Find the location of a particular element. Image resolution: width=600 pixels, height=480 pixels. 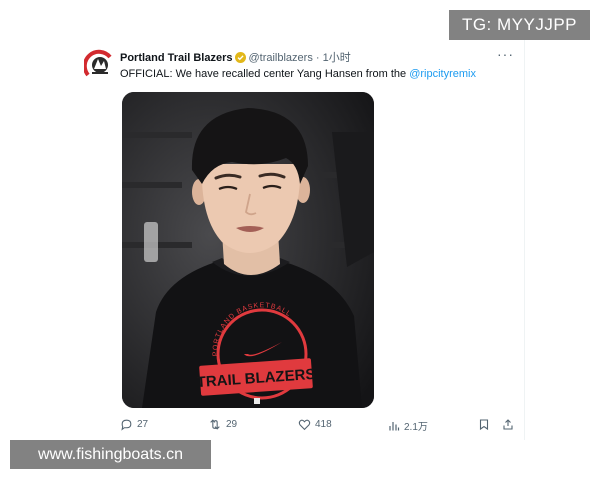

repost-button: 29 is located at coordinates (222, 424).